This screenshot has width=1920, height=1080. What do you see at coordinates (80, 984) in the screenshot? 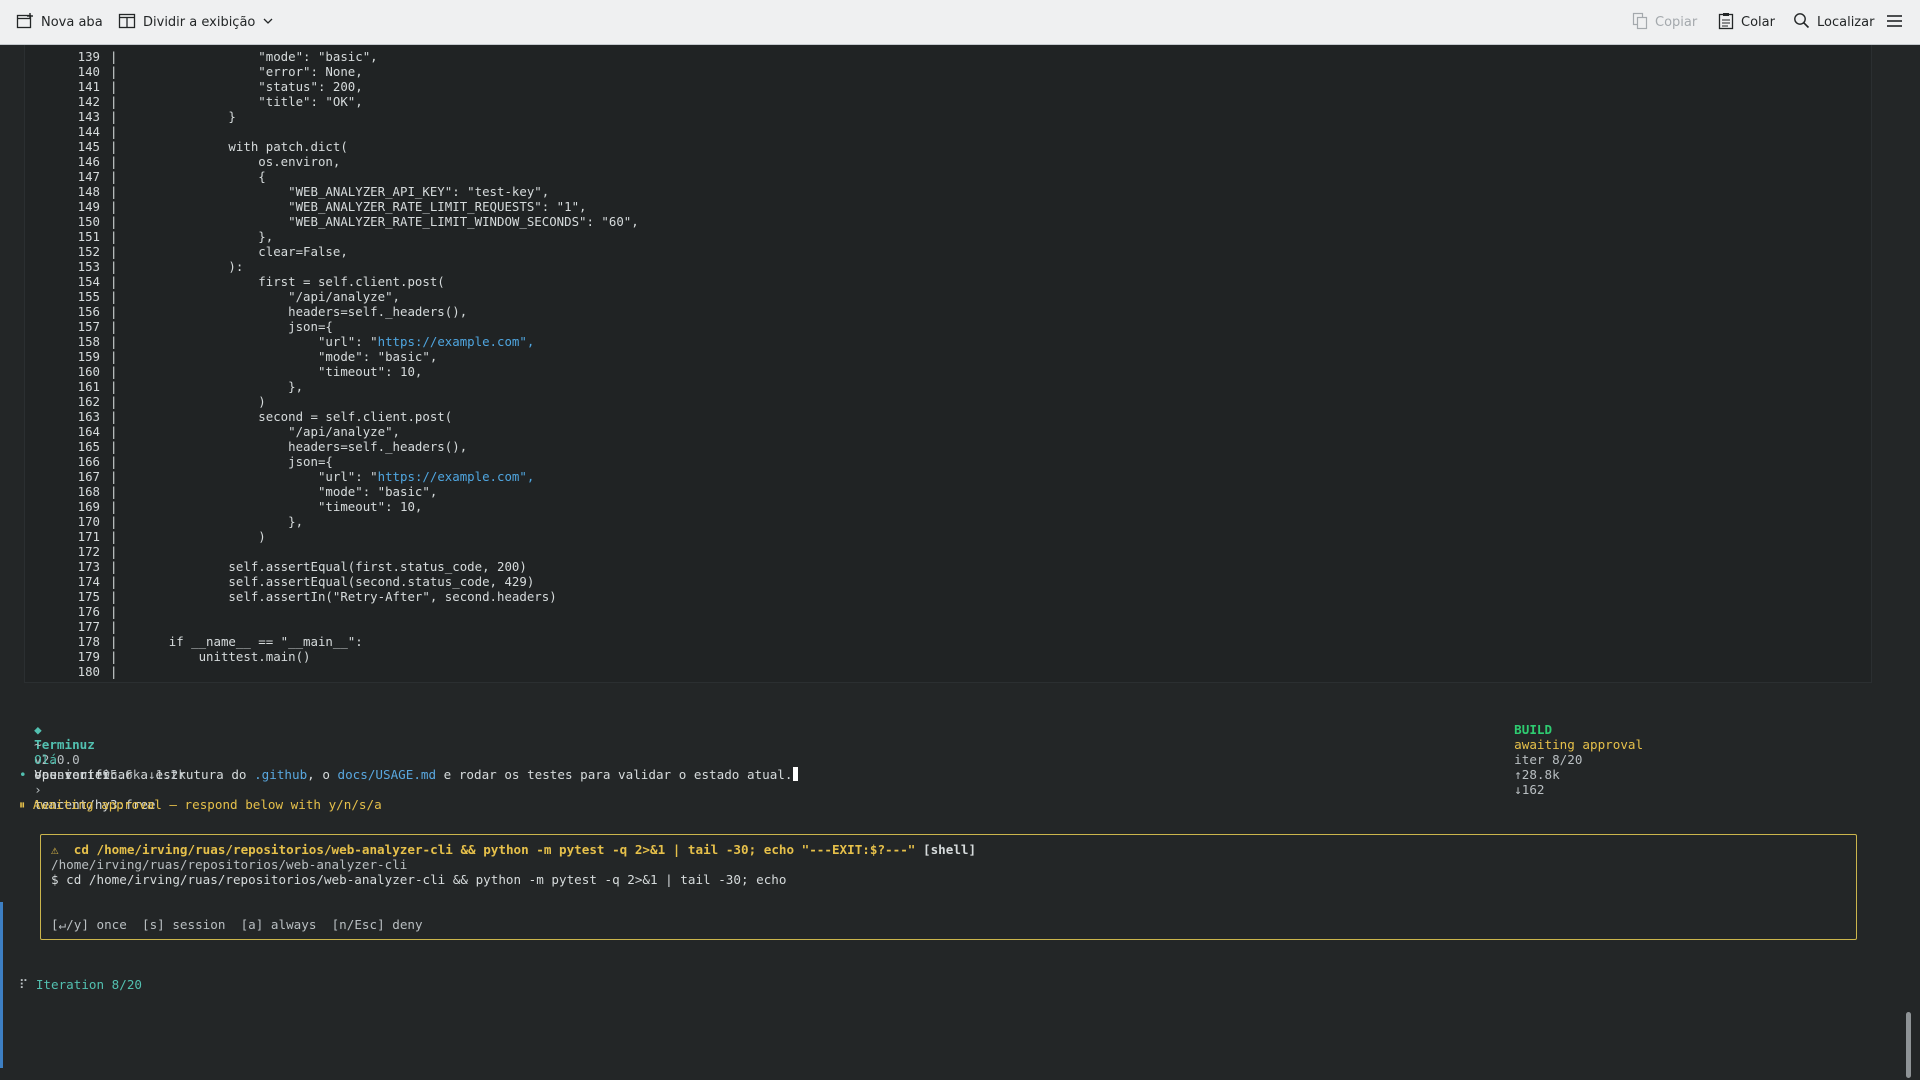
I see `iteration-line: ⠏ Iteration 8/20` at bounding box center [80, 984].